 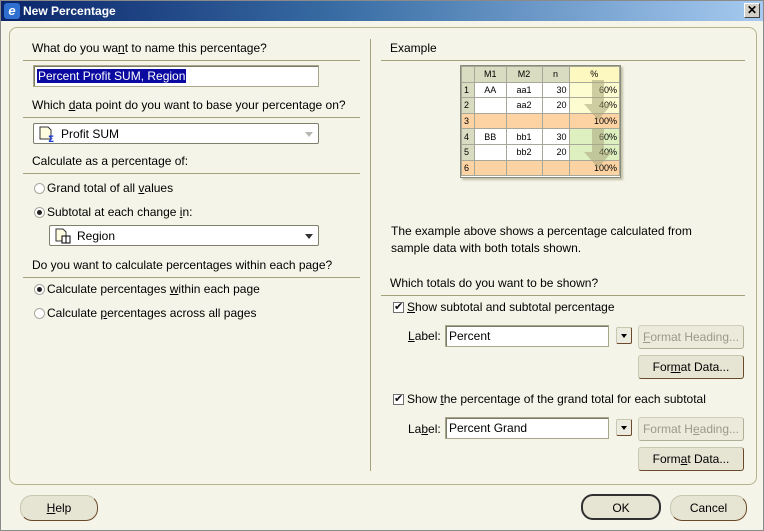 What do you see at coordinates (511, 307) in the screenshot?
I see `show-subtotal-label: Show subtotal and subtotal percentage` at bounding box center [511, 307].